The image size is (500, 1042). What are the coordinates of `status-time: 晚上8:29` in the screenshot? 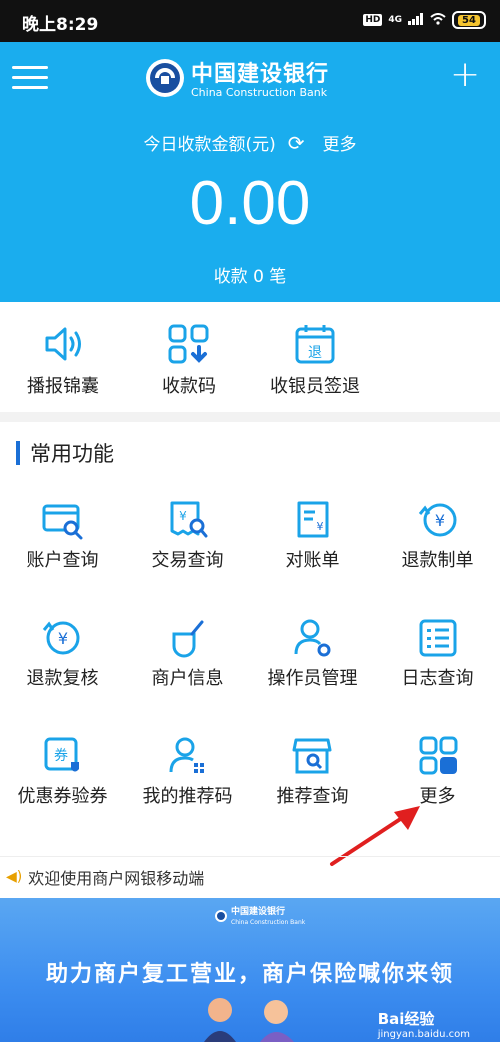 It's located at (60, 25).